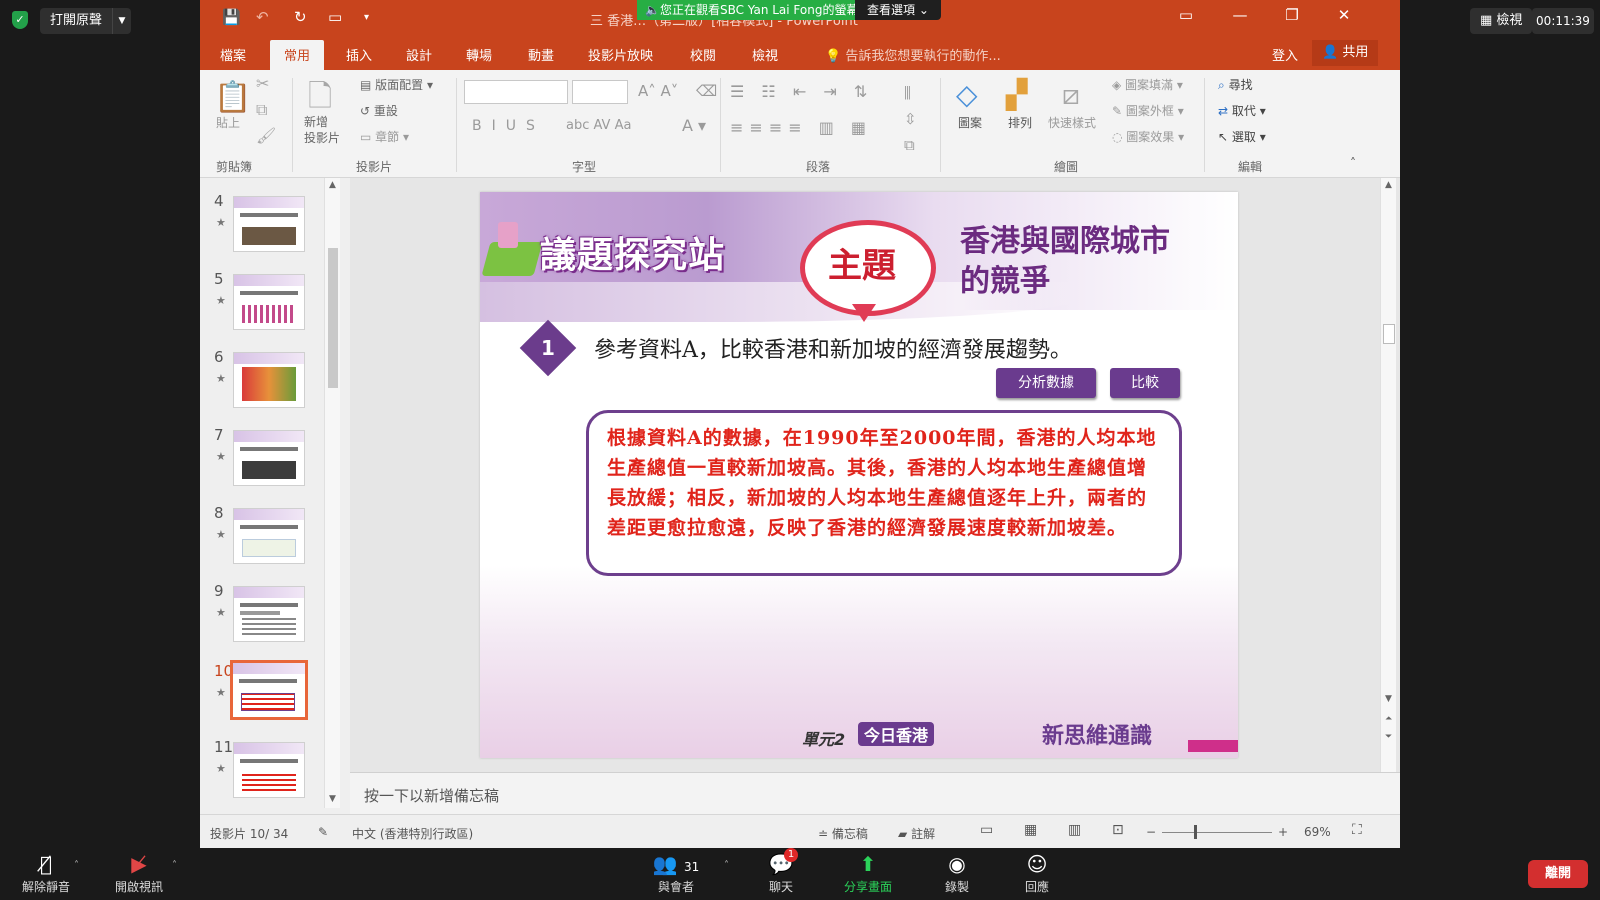 Image resolution: width=1600 pixels, height=900 pixels. What do you see at coordinates (541, 54) in the screenshot?
I see `tab-animations: 動畫` at bounding box center [541, 54].